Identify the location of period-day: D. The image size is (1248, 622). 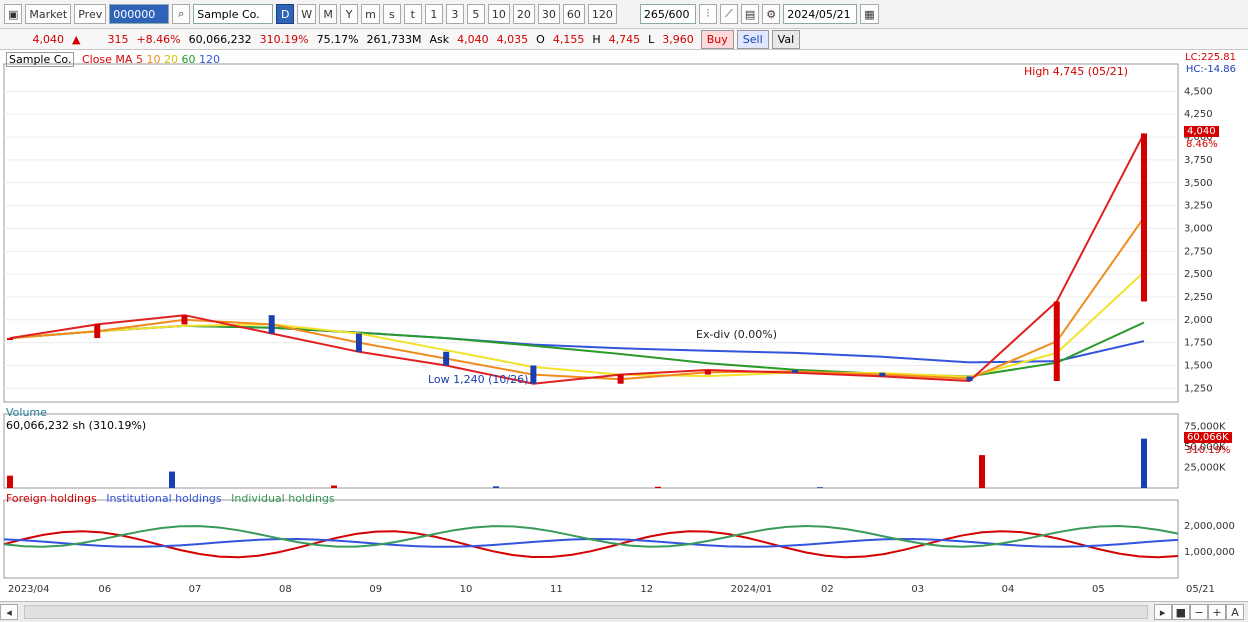
(285, 14).